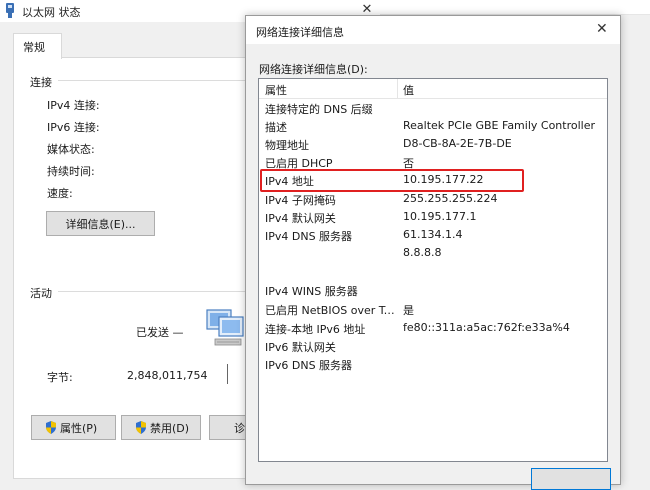 The width and height of the screenshot is (650, 490). Describe the element at coordinates (408, 310) in the screenshot. I see `row-value: 是` at that location.